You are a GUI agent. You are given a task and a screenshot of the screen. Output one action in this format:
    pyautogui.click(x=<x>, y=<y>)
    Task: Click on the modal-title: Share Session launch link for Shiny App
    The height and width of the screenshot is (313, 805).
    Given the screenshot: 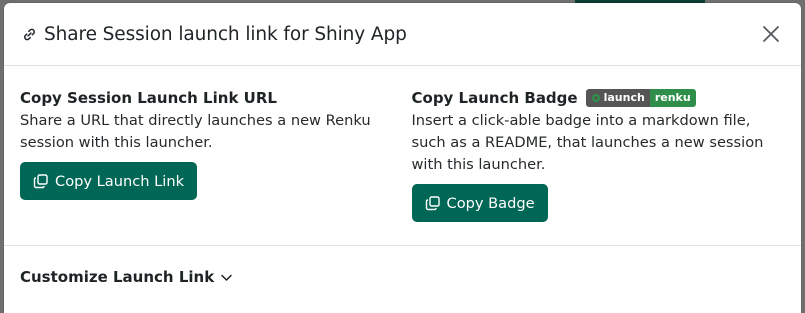 What is the action you would take?
    pyautogui.click(x=225, y=34)
    